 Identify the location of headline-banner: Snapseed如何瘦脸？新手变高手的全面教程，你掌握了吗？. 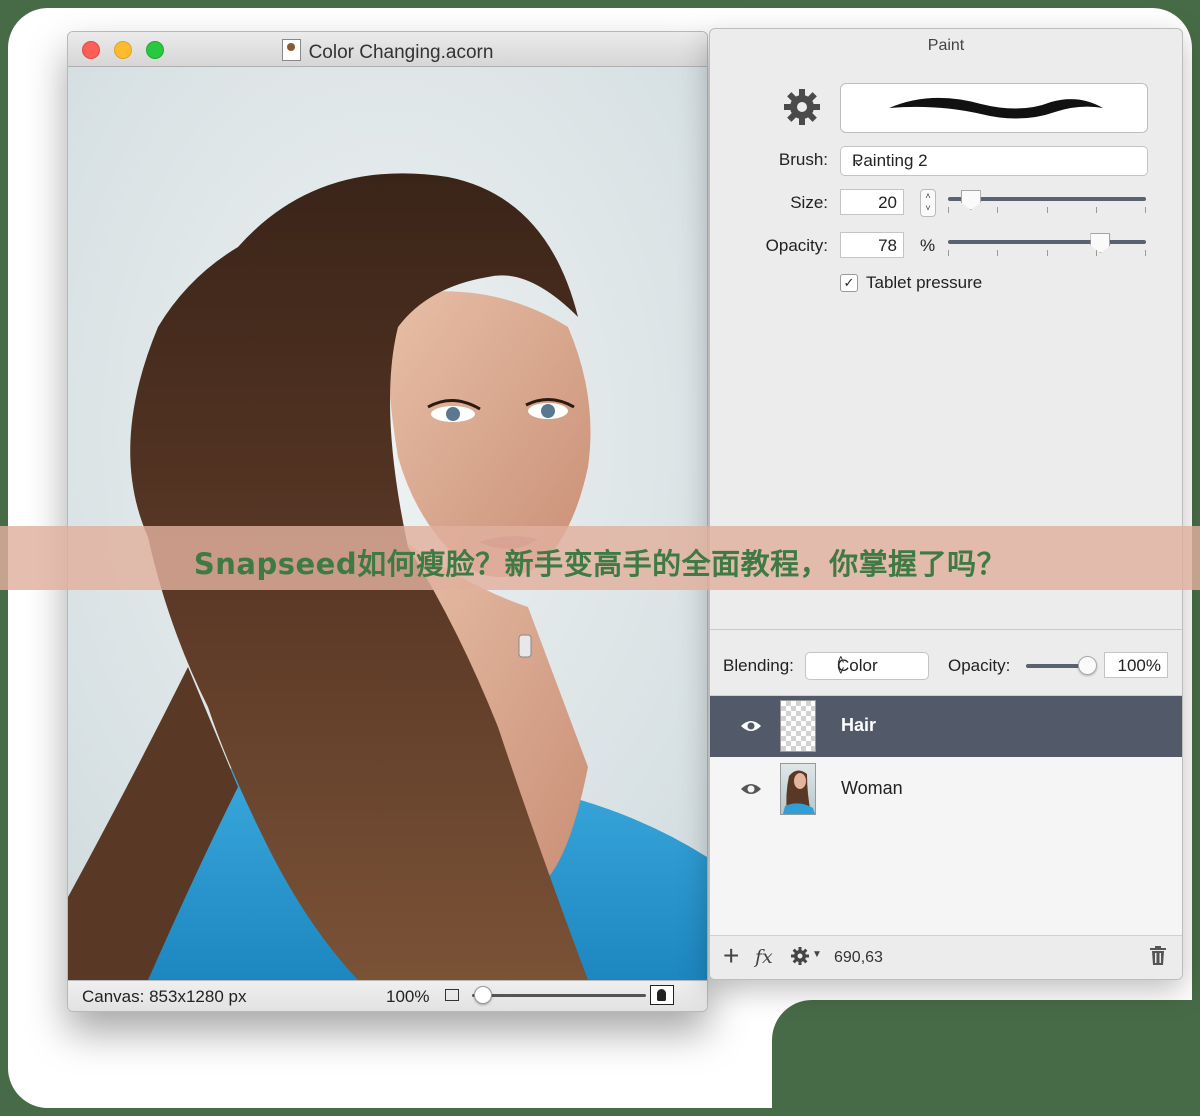
(600, 558).